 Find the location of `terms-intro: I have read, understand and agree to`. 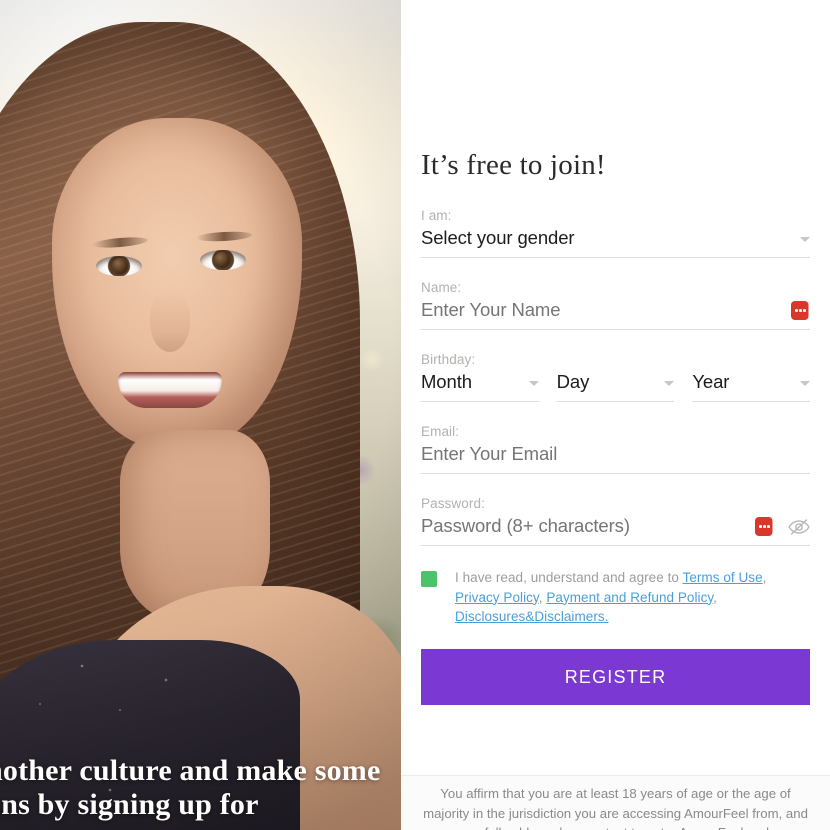

terms-intro: I have read, understand and agree to is located at coordinates (569, 577).